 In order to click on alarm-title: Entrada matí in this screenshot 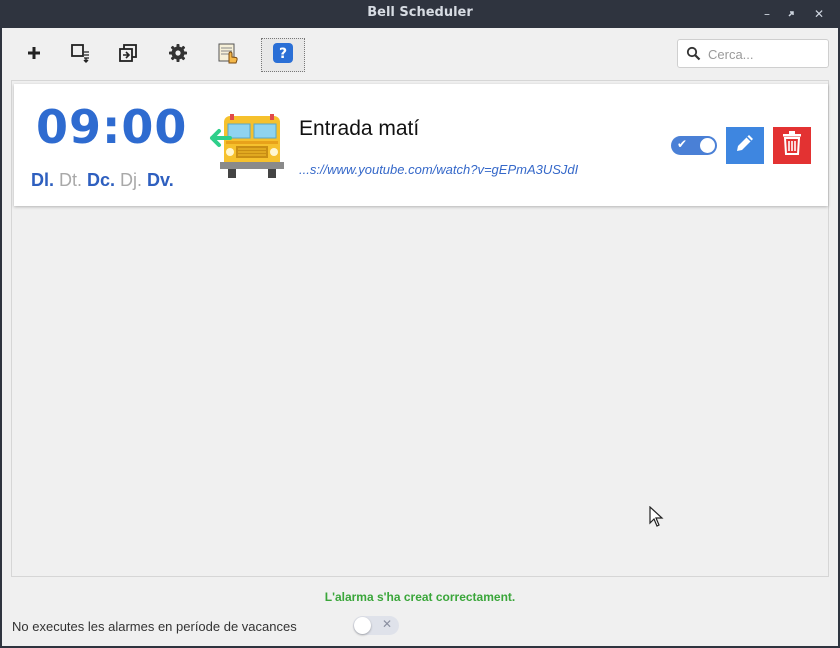, I will do `click(359, 128)`.